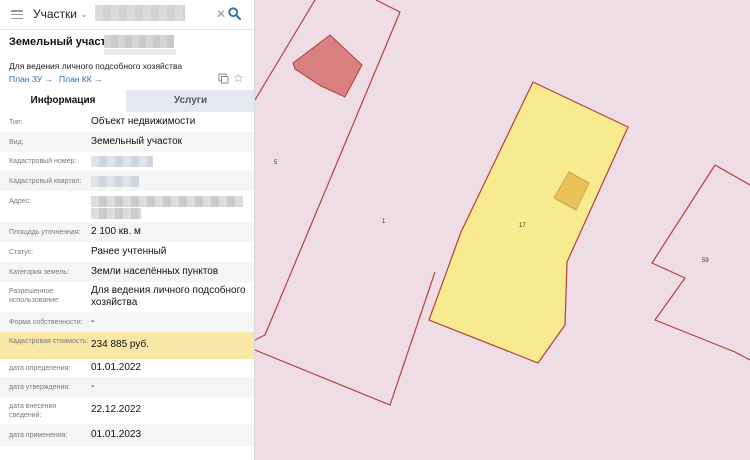 This screenshot has width=750, height=460. I want to click on parcel-label: 1, so click(384, 222).